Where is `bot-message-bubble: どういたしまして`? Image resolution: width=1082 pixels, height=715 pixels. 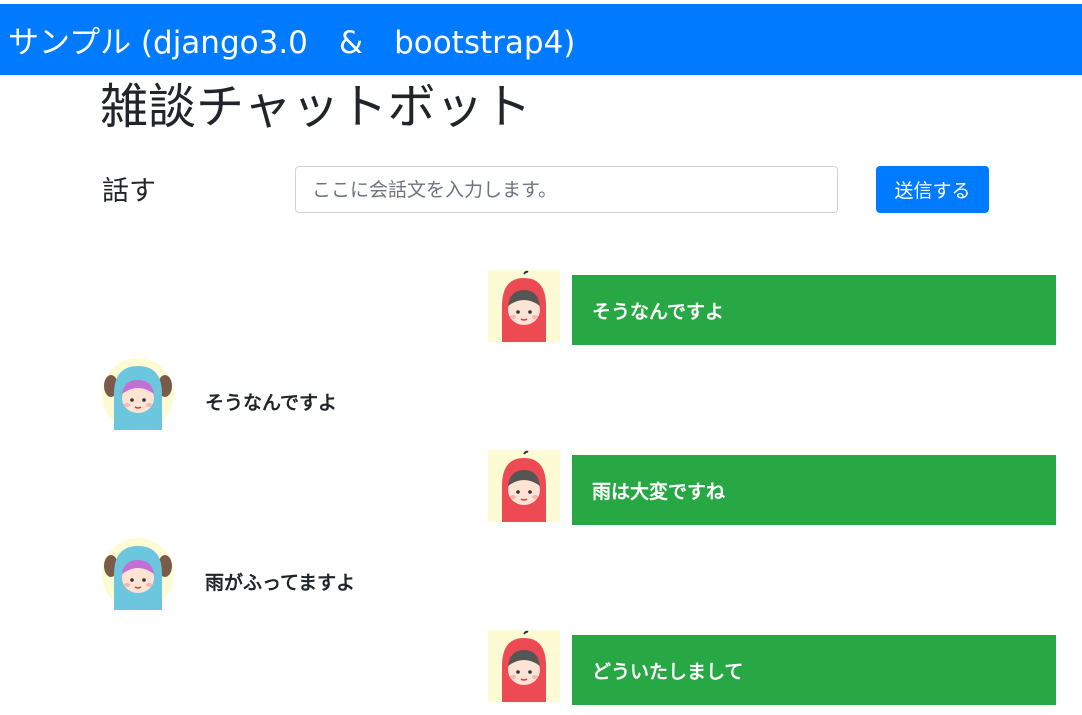 bot-message-bubble: どういたしまして is located at coordinates (814, 670).